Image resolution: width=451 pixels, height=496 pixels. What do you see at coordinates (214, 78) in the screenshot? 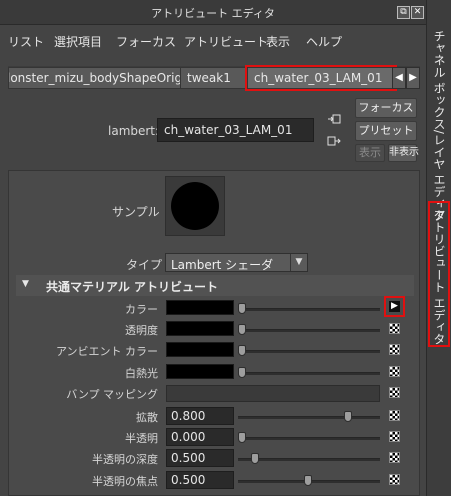
I see `tab-tweak1: tweak1` at bounding box center [214, 78].